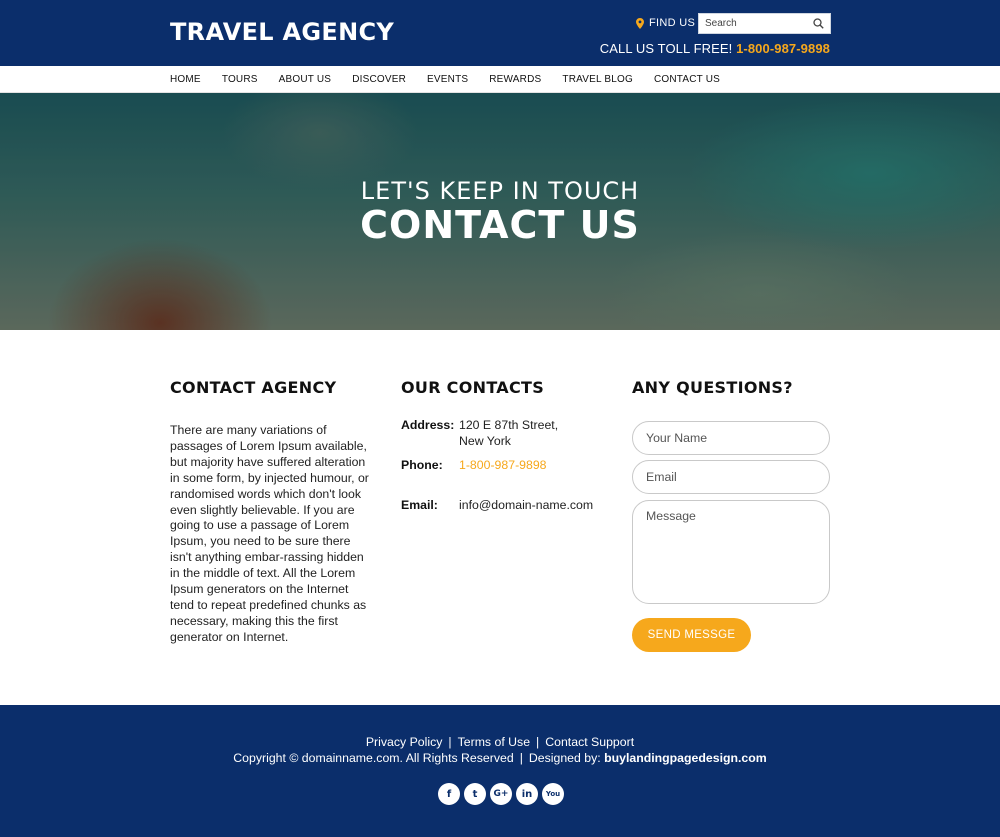  I want to click on message-input, so click(731, 552).